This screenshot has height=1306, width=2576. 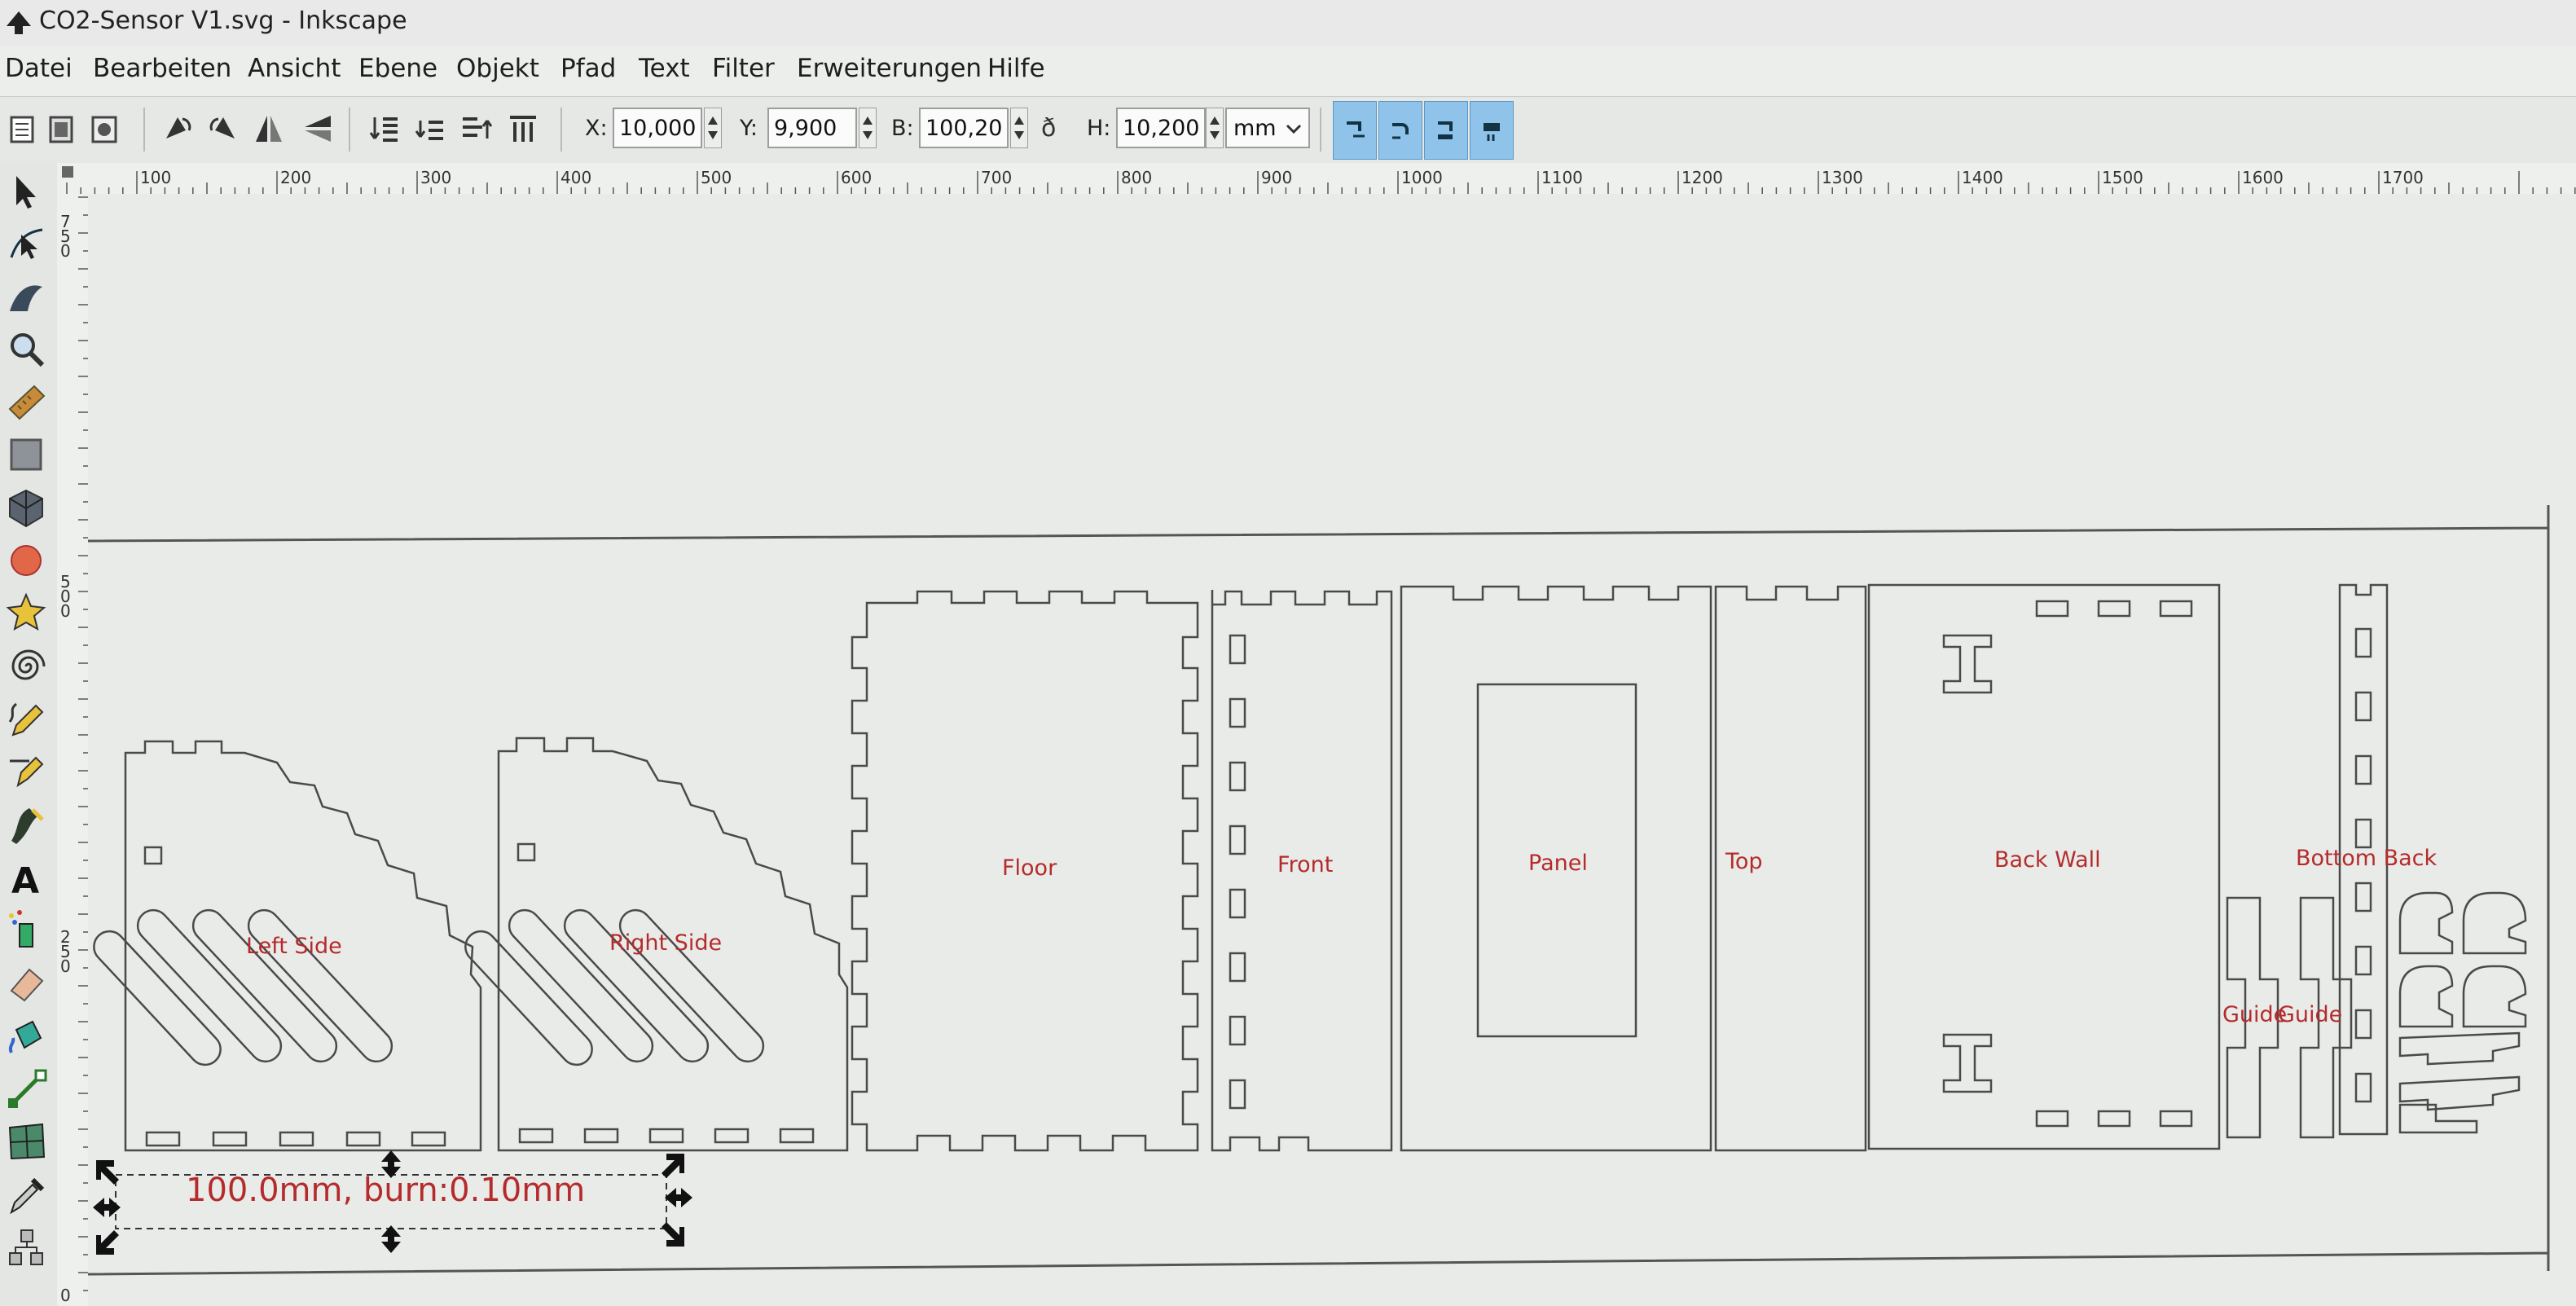 What do you see at coordinates (475, 129) in the screenshot?
I see `raise-icon` at bounding box center [475, 129].